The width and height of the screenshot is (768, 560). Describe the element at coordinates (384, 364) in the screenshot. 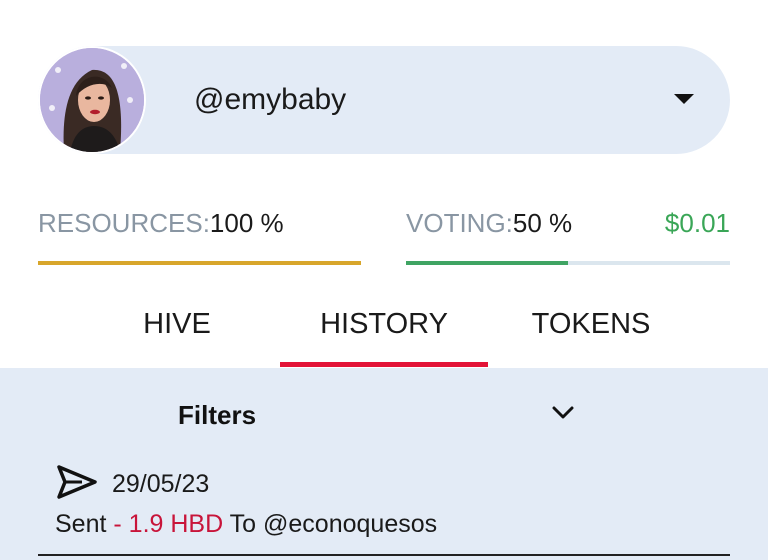

I see `active-tab-indicator` at that location.